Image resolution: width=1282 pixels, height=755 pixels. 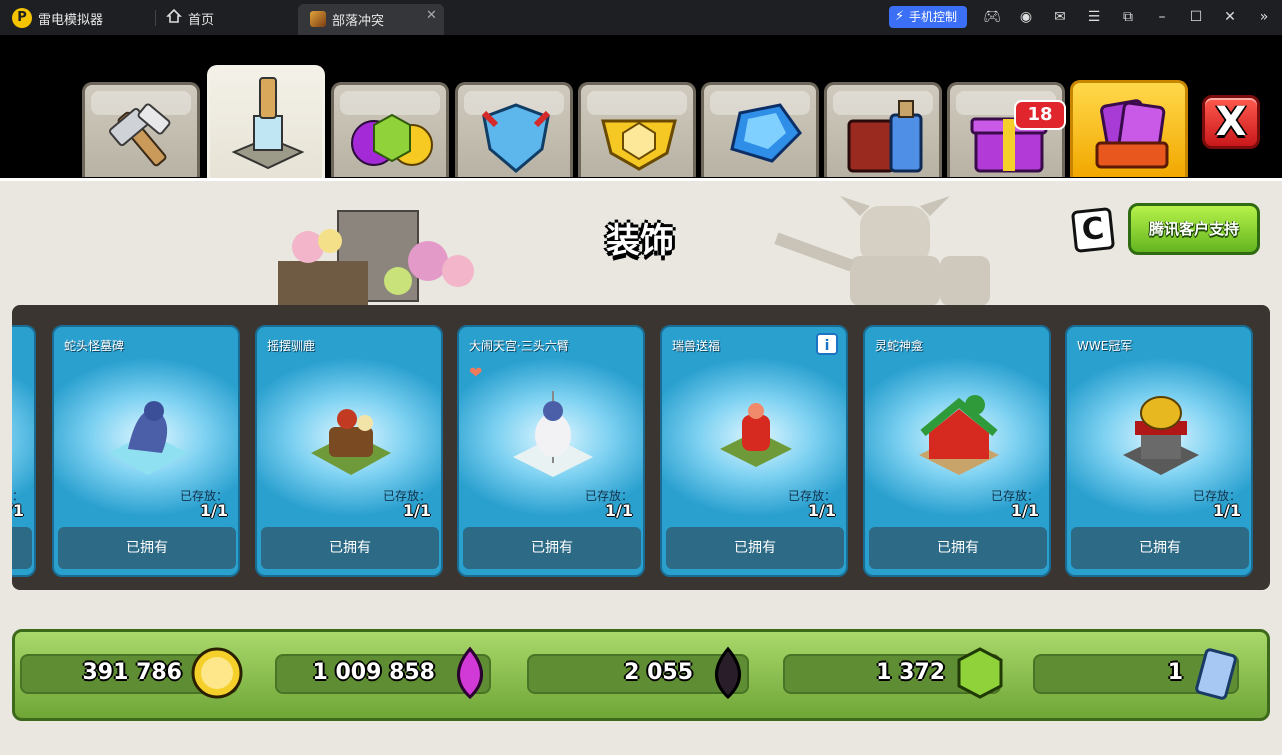 I want to click on phone-control-button: ⚡ 手机控制, so click(x=928, y=17).